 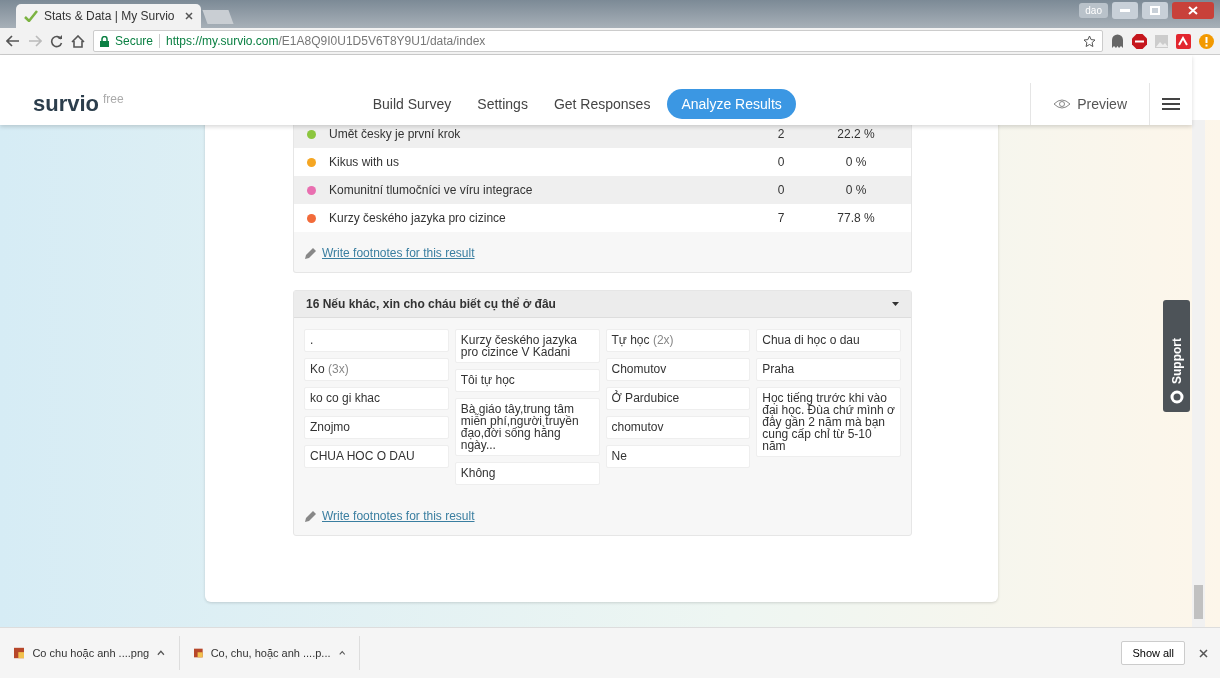 I want to click on text-answer: Học tiếng trước khi vào đại học. Đùa chứ mình ơ đây gần 2 năm mà bạn cung cấp chỉ từ 5-10 năm, so click(x=828, y=422).